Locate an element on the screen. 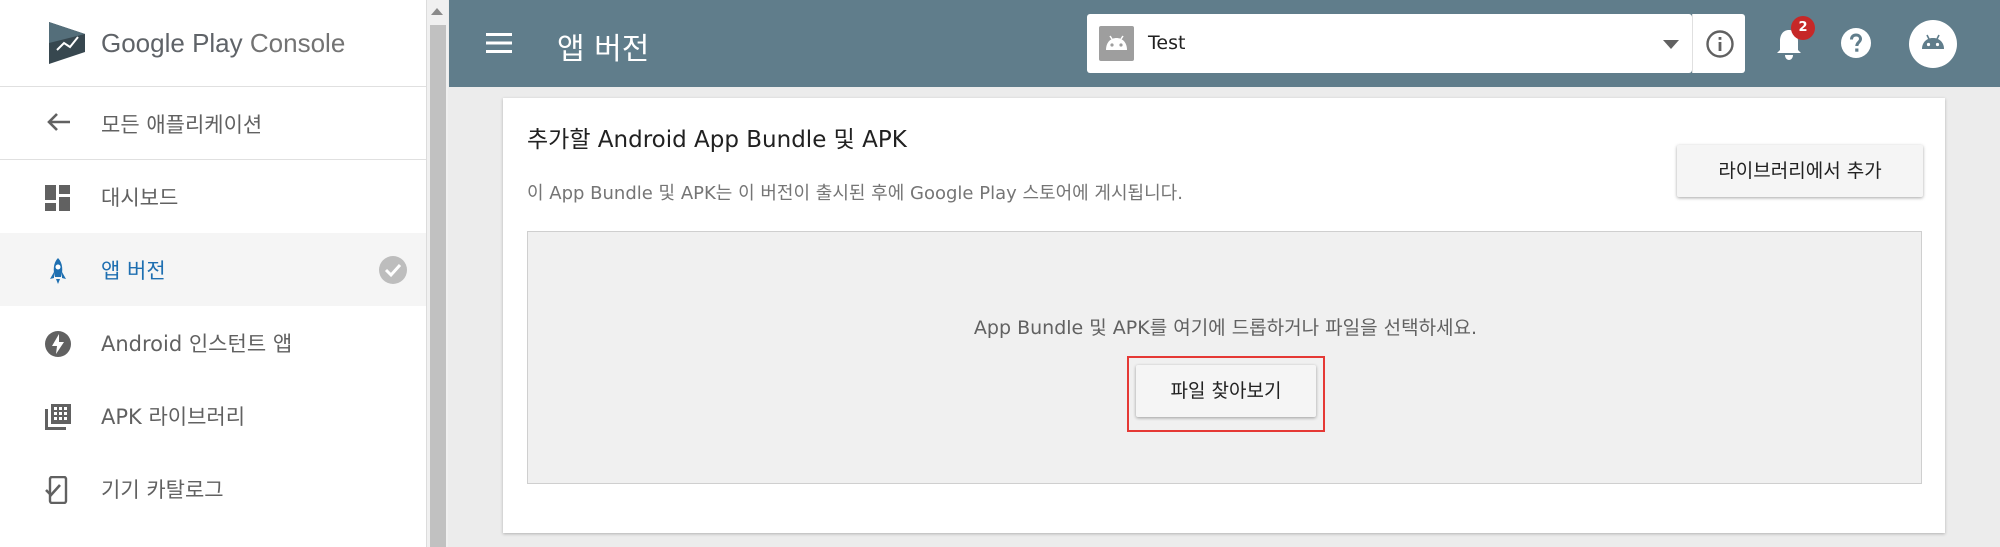 The image size is (2000, 547). sidebar-scrollbar is located at coordinates (437, 273).